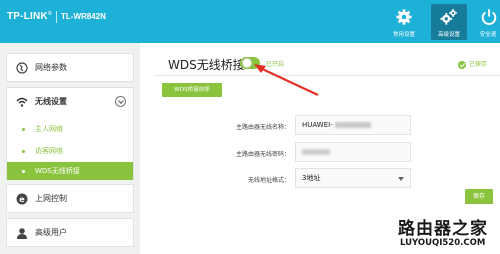 Image resolution: width=500 pixels, height=254 pixels. Describe the element at coordinates (51, 67) in the screenshot. I see `sidebar-item-label: 网络参数` at that location.